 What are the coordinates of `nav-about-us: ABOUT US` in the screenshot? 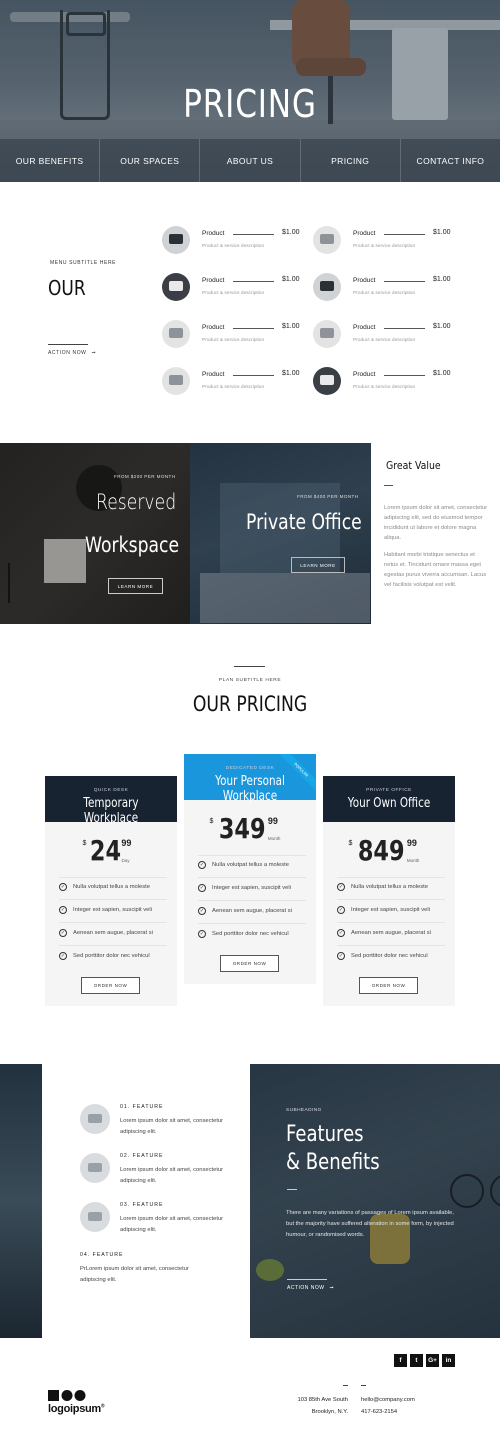 It's located at (250, 160).